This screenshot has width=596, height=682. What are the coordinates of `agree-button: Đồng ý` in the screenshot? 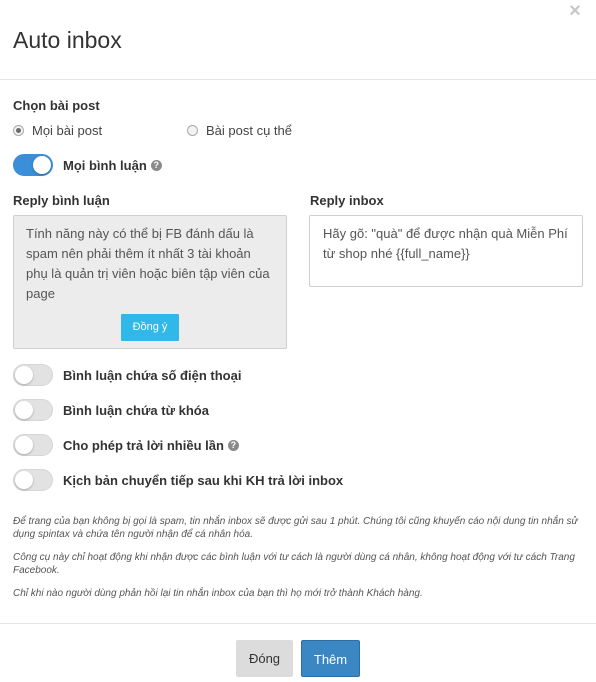 It's located at (150, 327).